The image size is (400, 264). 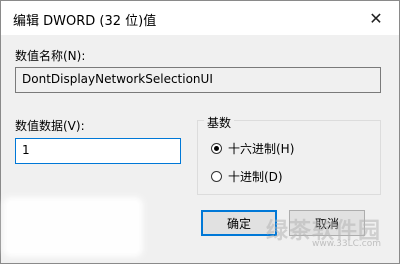 What do you see at coordinates (50, 56) in the screenshot?
I see `value-name-label: 数值名称(N):` at bounding box center [50, 56].